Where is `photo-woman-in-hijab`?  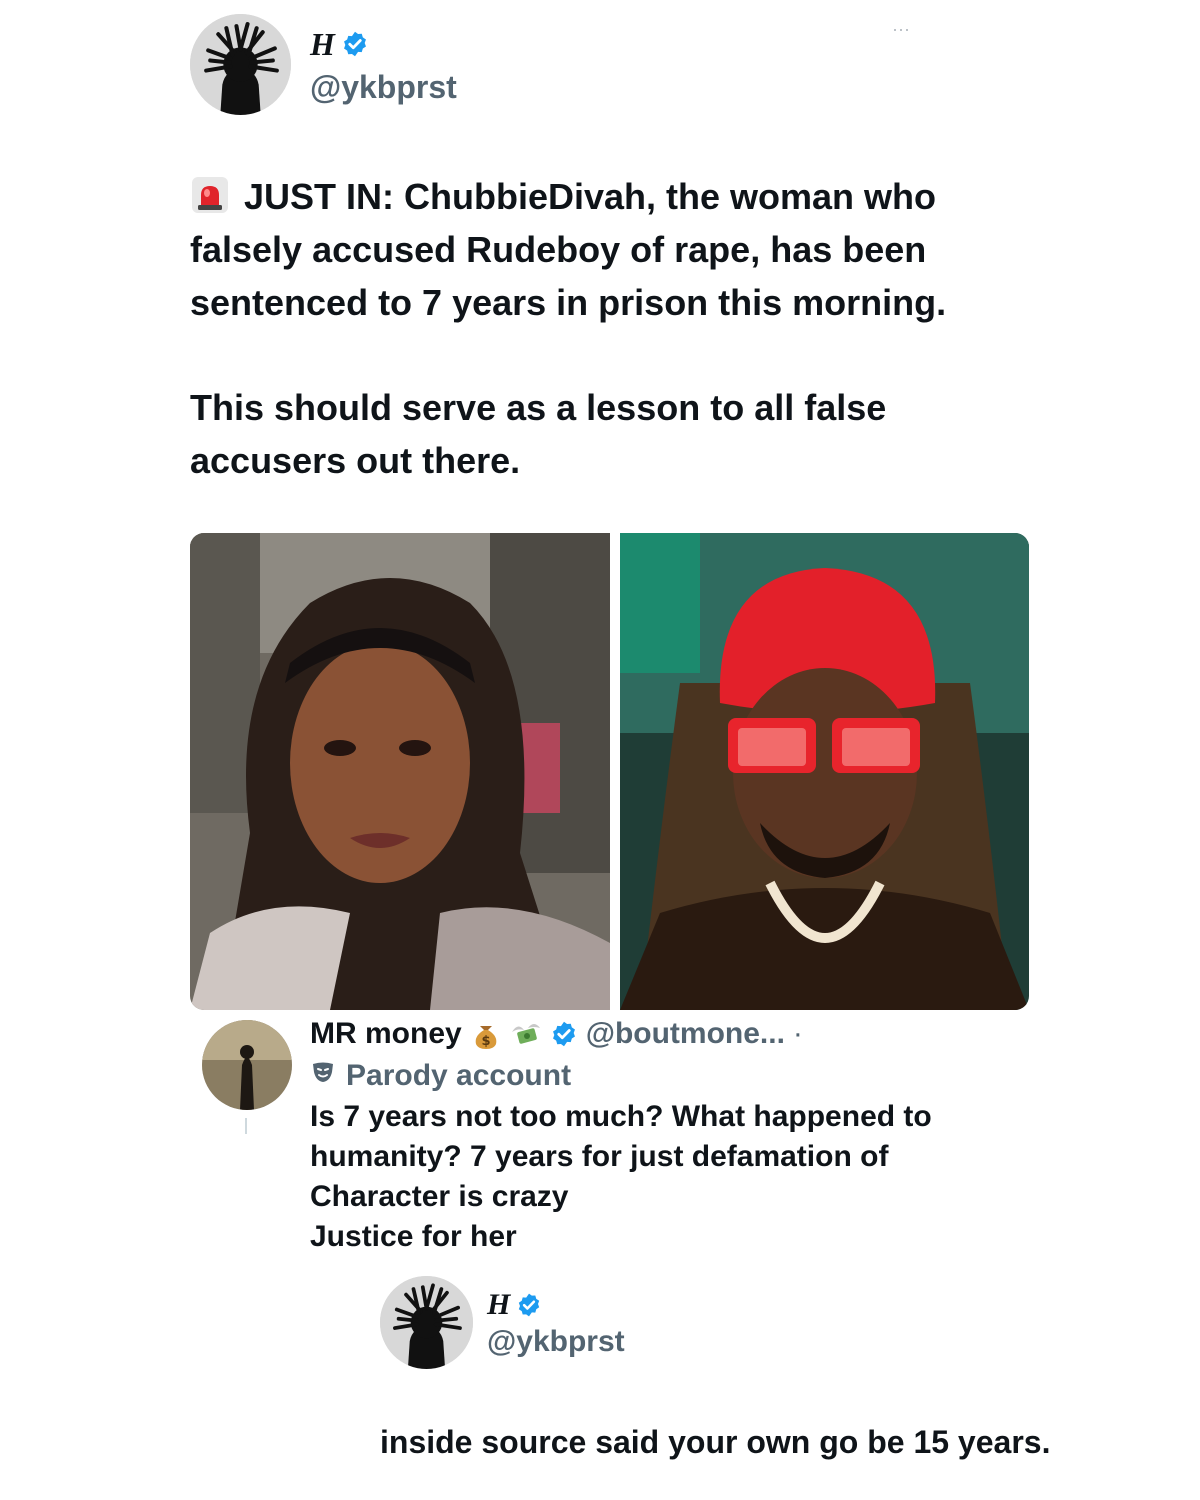 photo-woman-in-hijab is located at coordinates (400, 771).